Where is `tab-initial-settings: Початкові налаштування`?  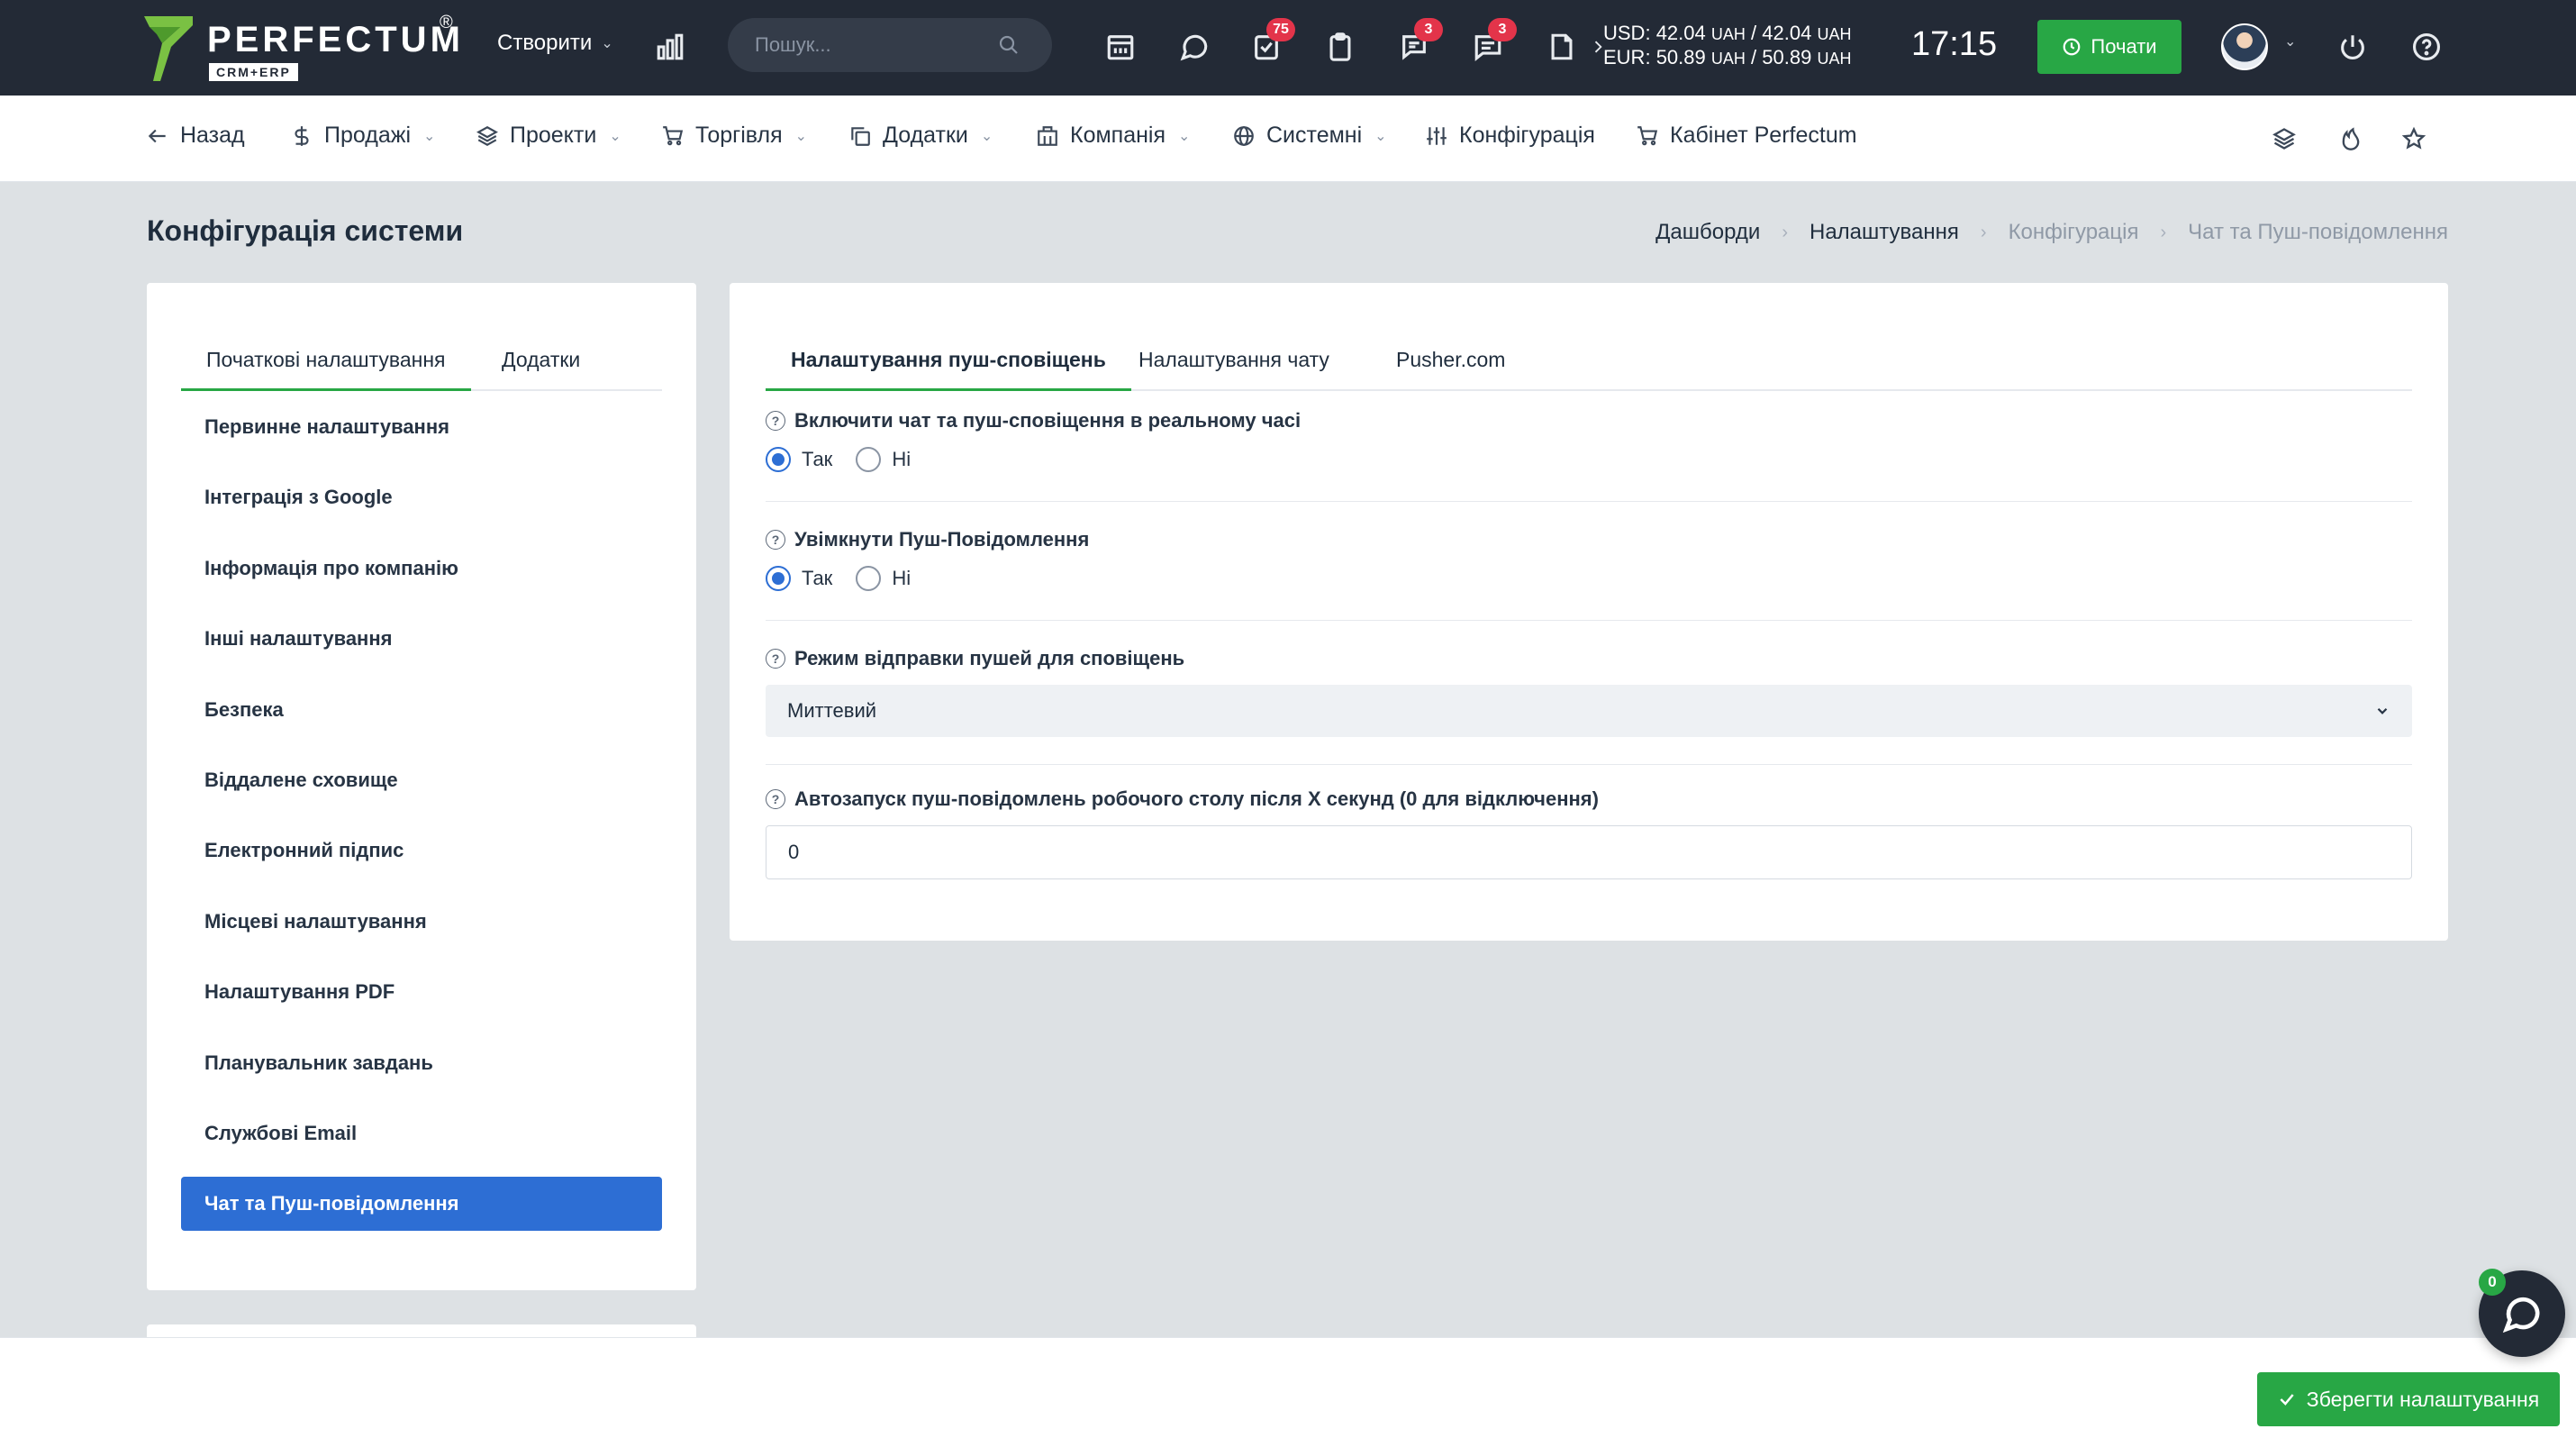
tab-initial-settings: Початкові налаштування is located at coordinates (326, 361).